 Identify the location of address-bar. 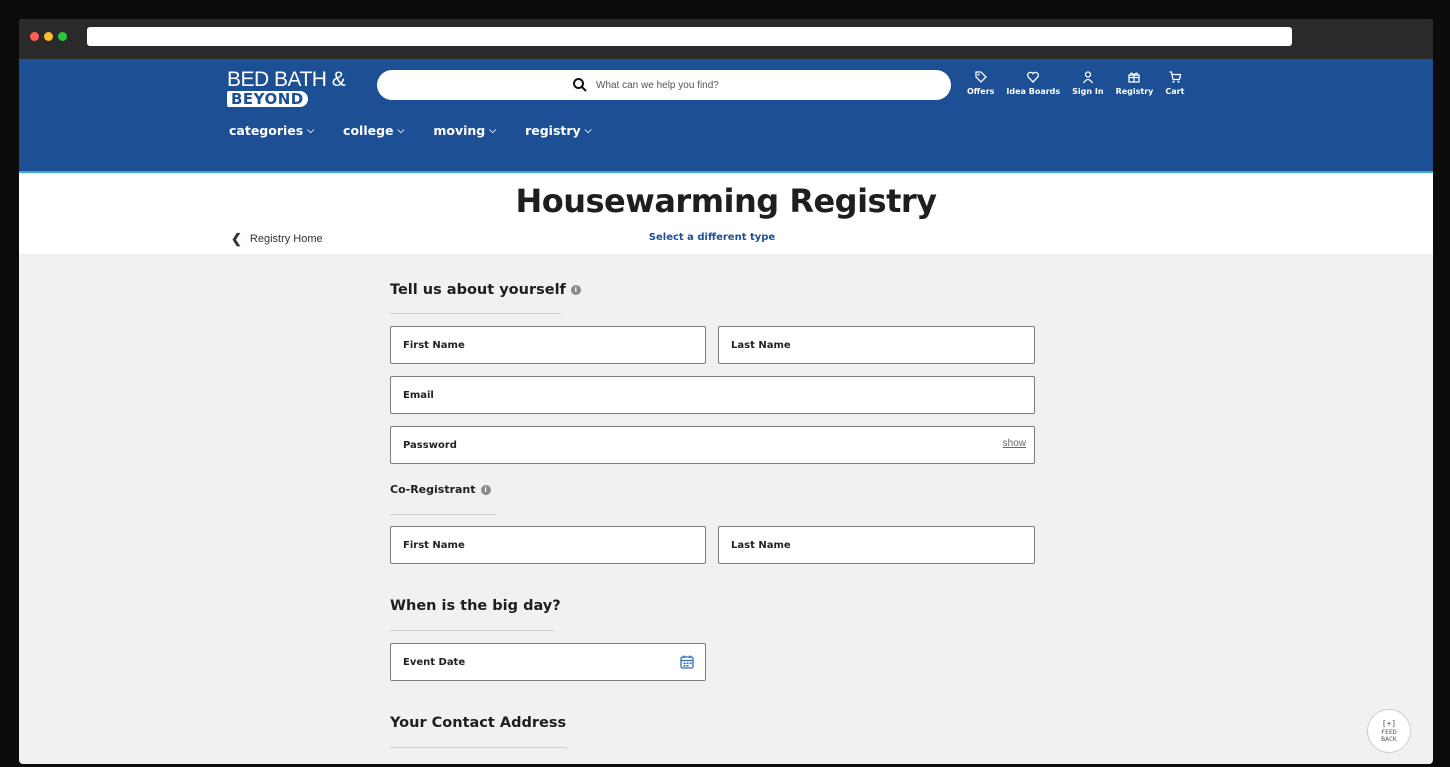
(689, 36).